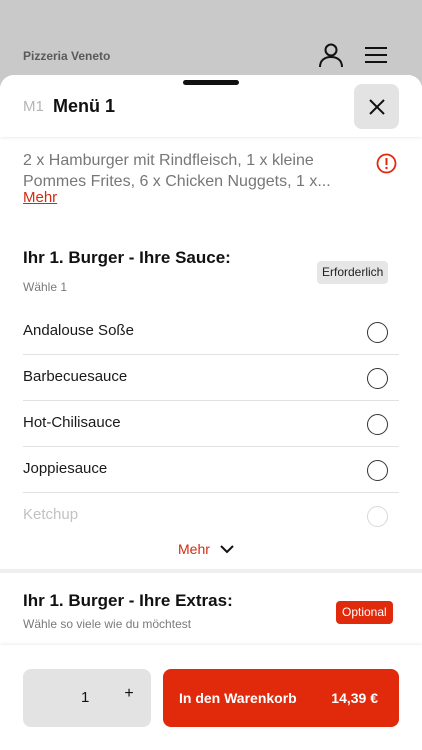 This screenshot has height=750, width=422. Describe the element at coordinates (238, 698) in the screenshot. I see `add-to-cart-label: In den Warenkorb` at that location.